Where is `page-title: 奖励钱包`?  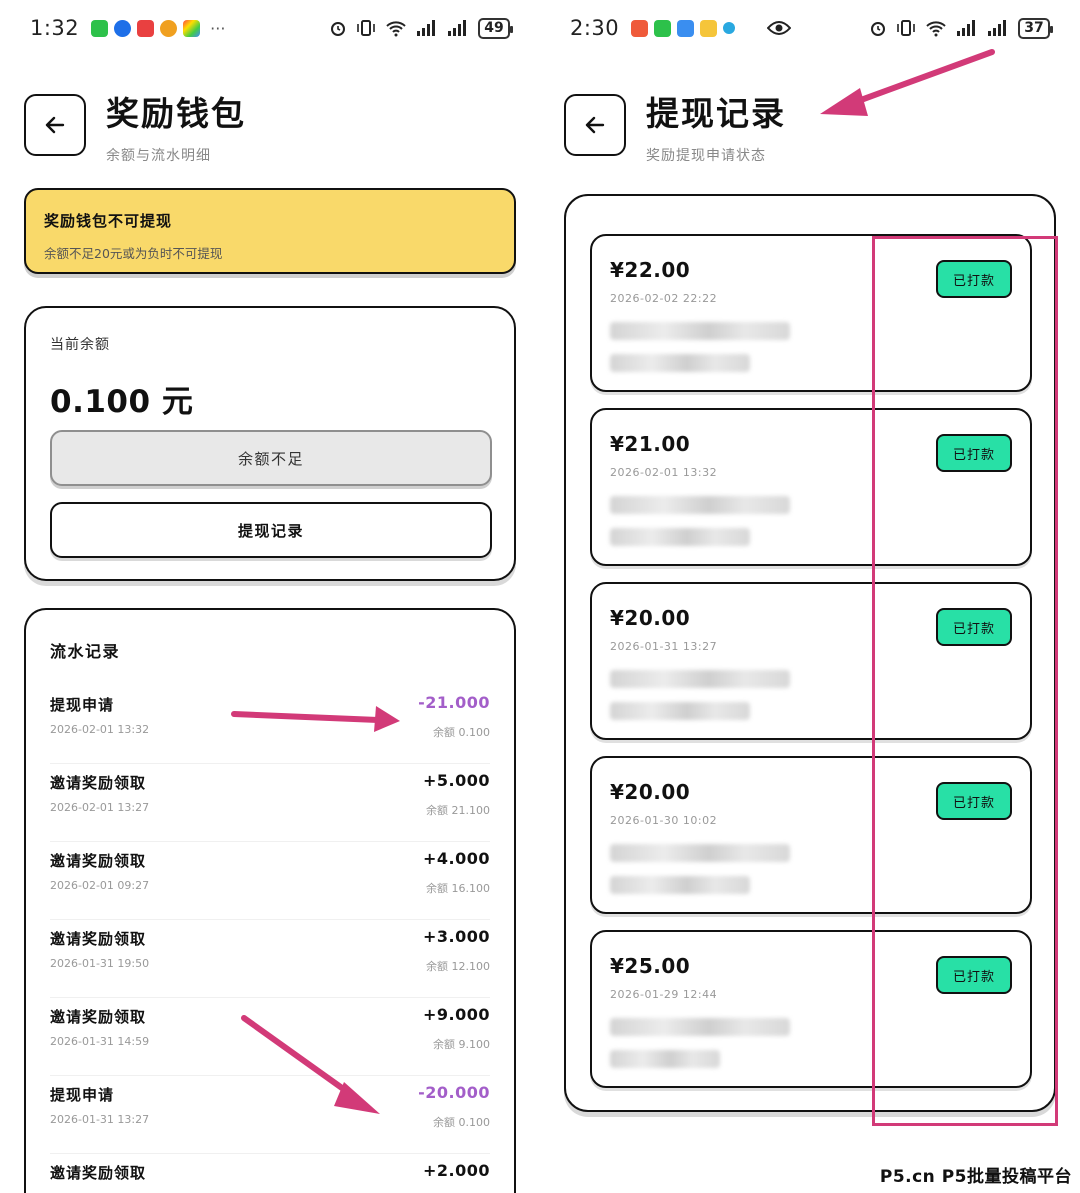
page-title: 奖励钱包 is located at coordinates (176, 113).